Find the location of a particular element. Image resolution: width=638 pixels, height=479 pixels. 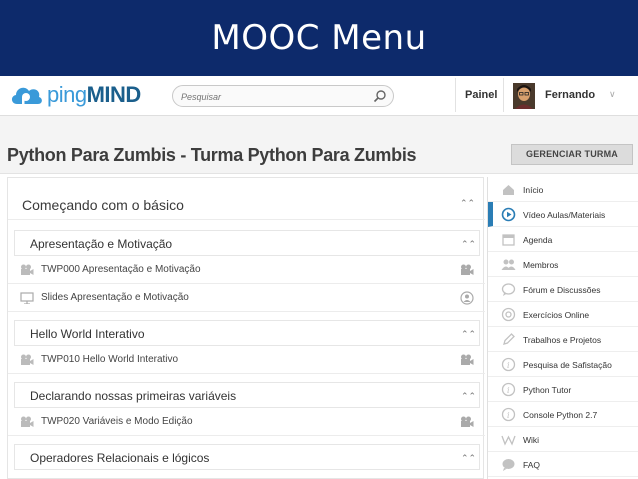

pingmind-logo: pingMIND is located at coordinates (74, 95).